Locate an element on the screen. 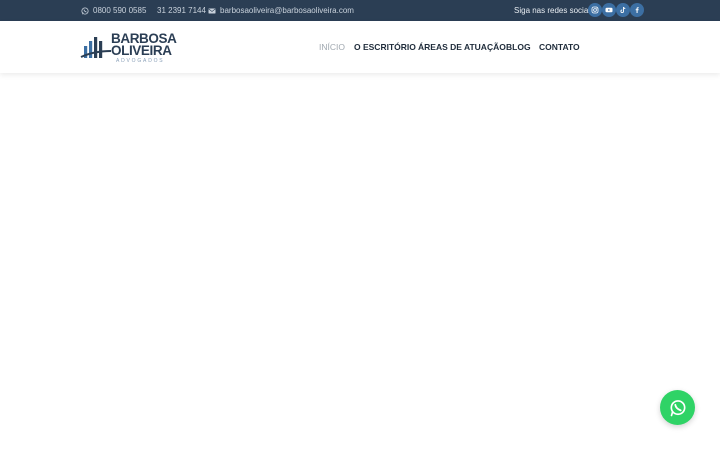  logo-mark-icon is located at coordinates (96, 47).